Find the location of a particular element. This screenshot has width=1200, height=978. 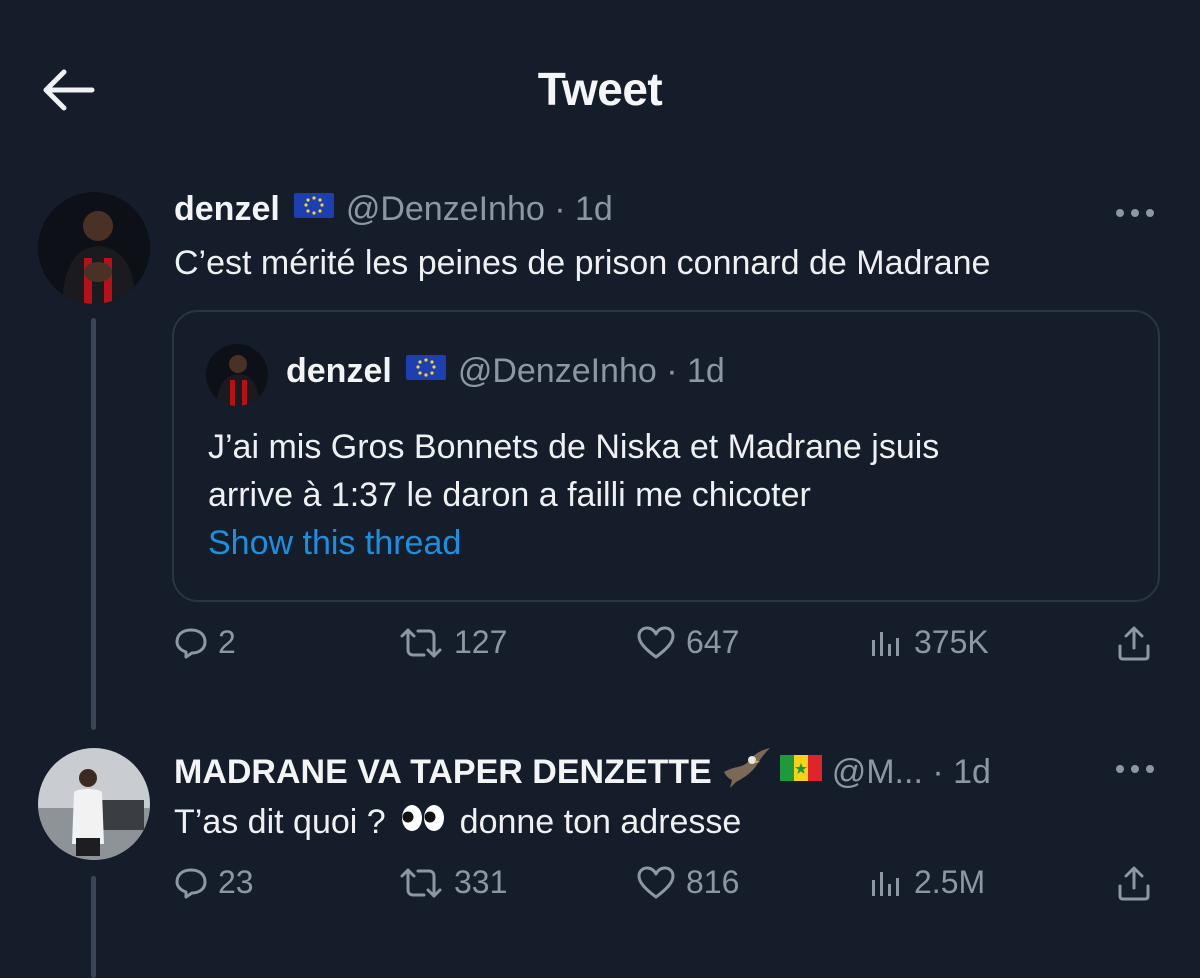

reply-reply-count: 23 is located at coordinates (236, 882).